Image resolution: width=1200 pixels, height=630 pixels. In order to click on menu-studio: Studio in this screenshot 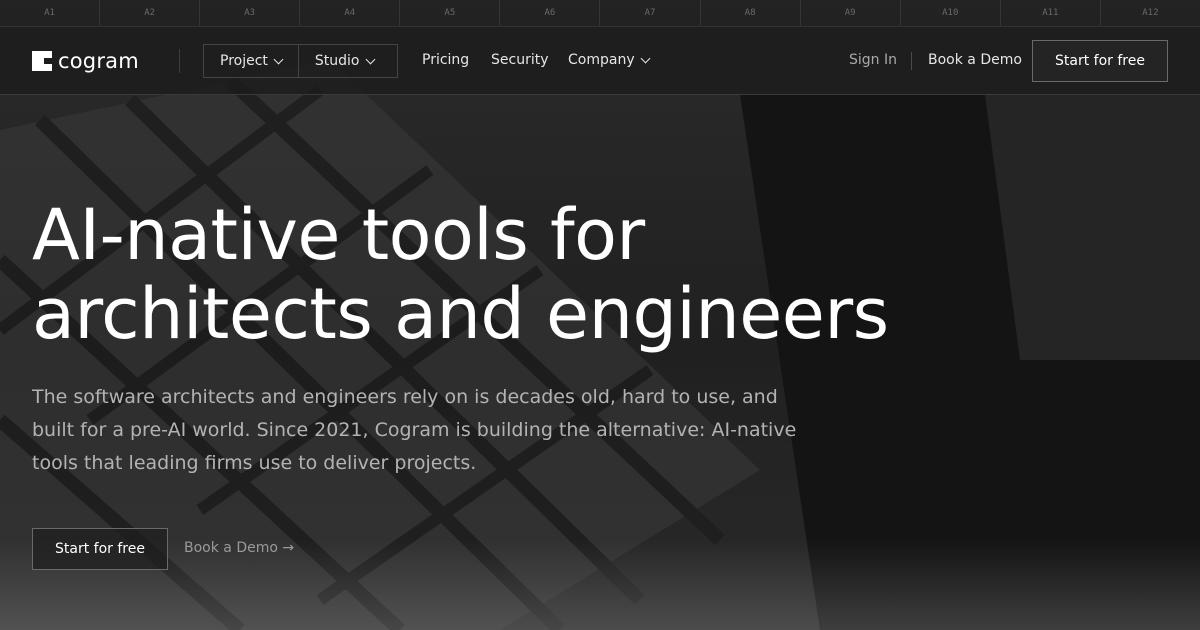, I will do `click(343, 61)`.